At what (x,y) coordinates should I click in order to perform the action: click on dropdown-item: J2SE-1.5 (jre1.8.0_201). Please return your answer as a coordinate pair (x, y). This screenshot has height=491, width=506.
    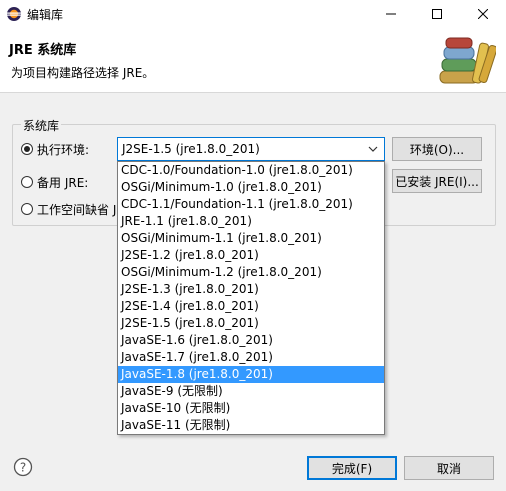
    Looking at the image, I should click on (251, 323).